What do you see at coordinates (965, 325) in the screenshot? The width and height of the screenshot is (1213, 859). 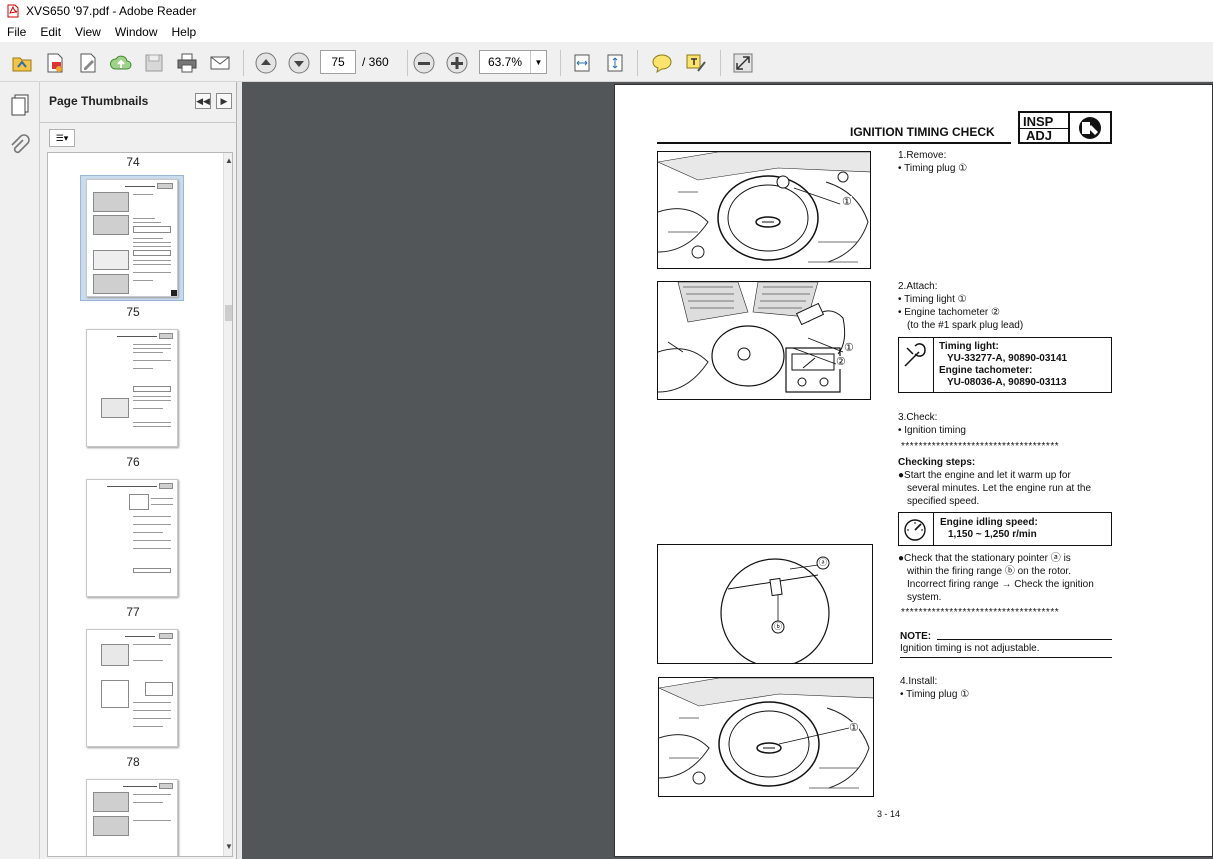 I see `step2-item2-note: (to the #1 spark plug lead)` at bounding box center [965, 325].